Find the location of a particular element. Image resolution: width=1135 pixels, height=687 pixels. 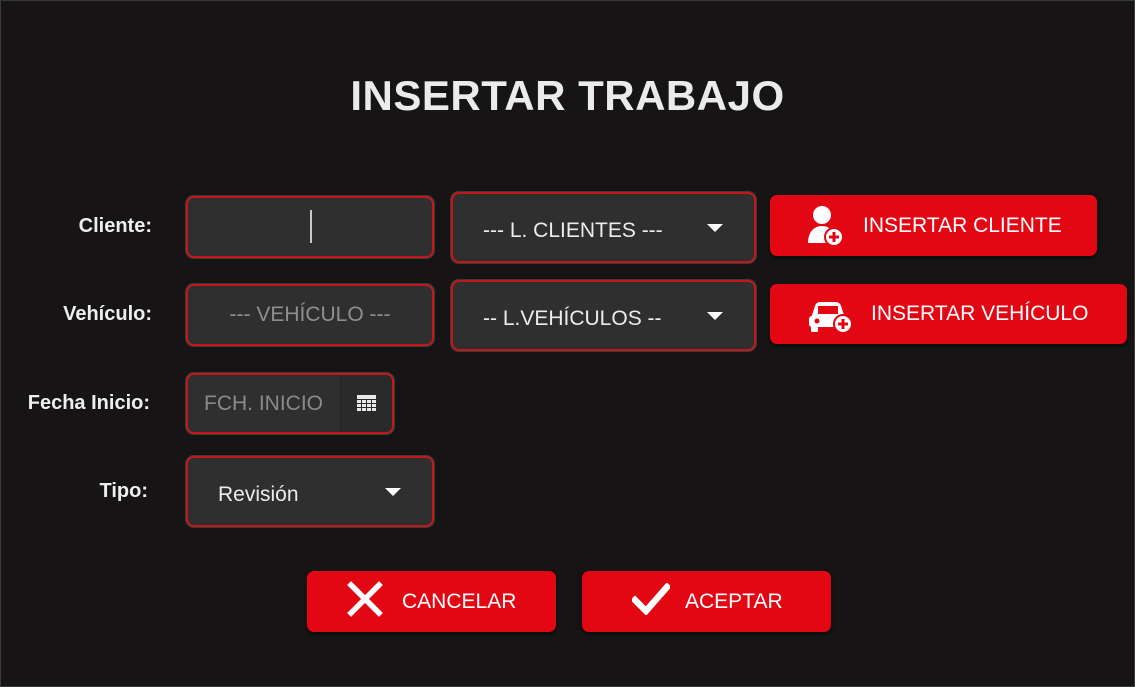

insert-vehicle-button: INSERTAR VEHÍCULO is located at coordinates (948, 314).